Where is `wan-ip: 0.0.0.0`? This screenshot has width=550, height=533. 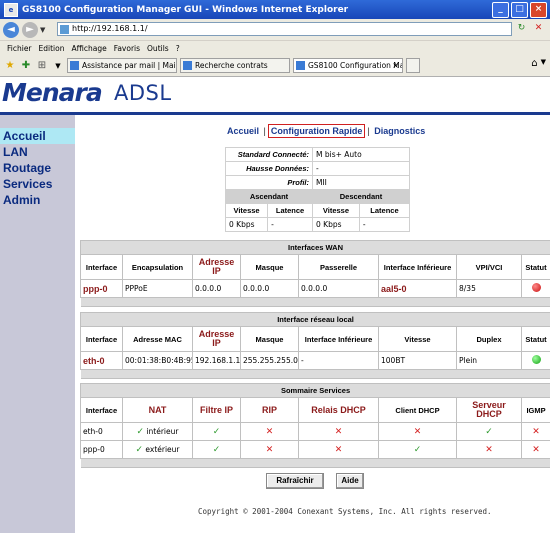
wan-ip: 0.0.0.0 is located at coordinates (216, 288).